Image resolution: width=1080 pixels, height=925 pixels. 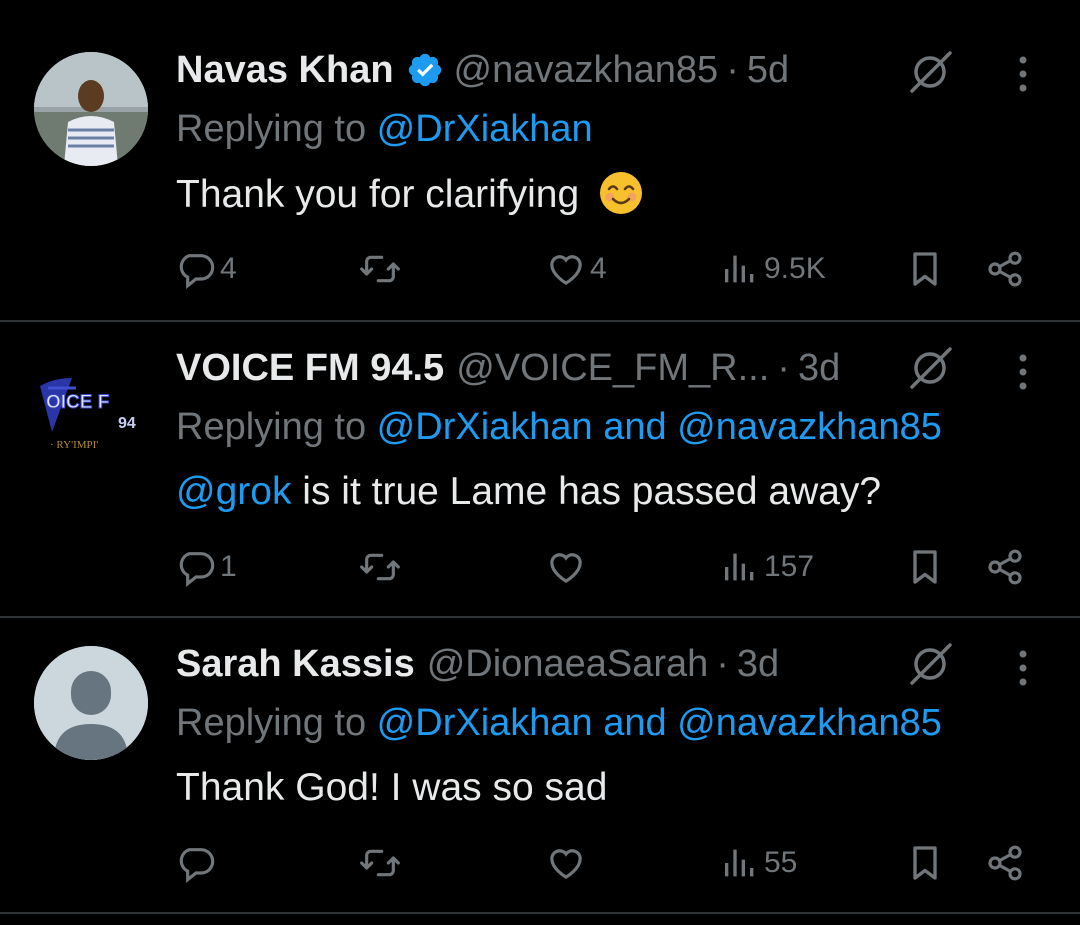 I want to click on action-bar: 55, so click(x=540, y=863).